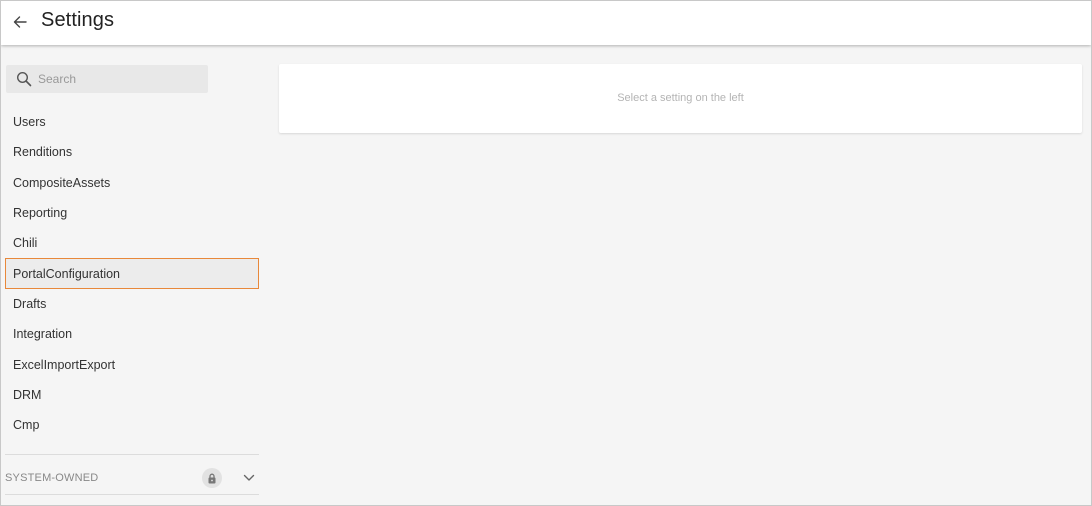  I want to click on sidebar-item-label: Renditions, so click(43, 152).